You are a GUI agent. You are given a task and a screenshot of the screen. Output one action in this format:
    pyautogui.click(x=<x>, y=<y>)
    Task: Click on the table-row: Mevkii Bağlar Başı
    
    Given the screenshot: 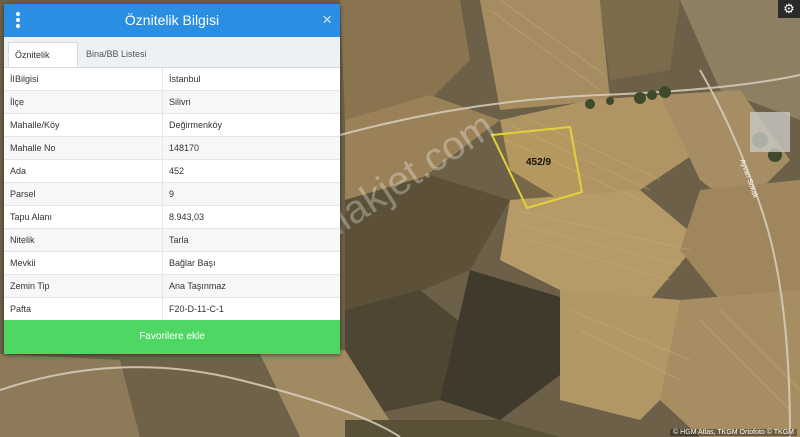 What is the action you would take?
    pyautogui.click(x=172, y=263)
    